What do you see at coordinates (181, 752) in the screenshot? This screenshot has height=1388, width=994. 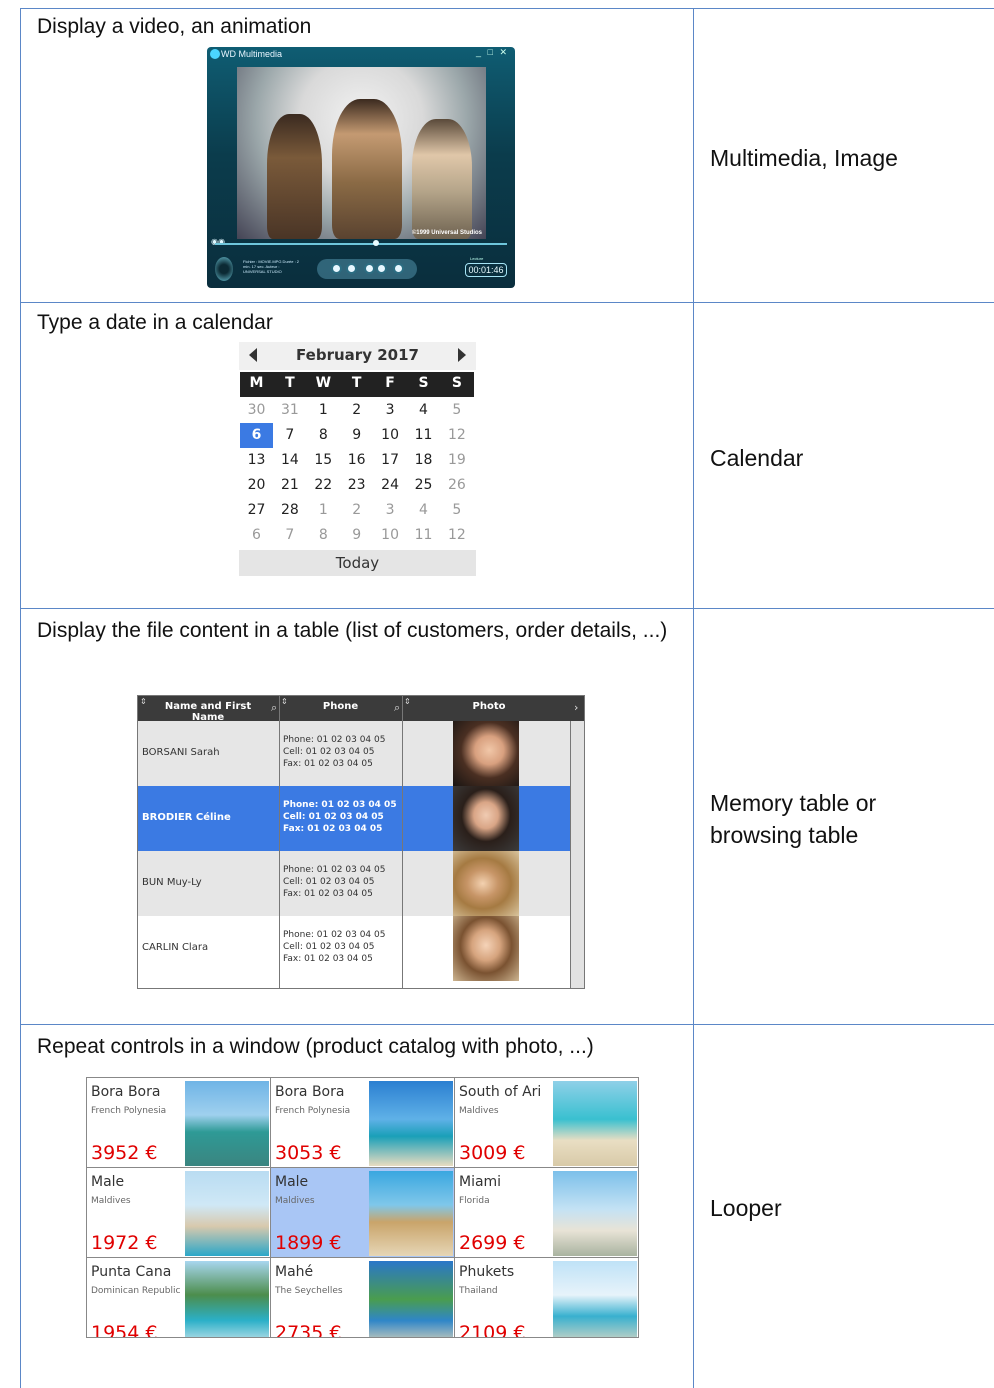 I see `customer-name: BORSANI Sarah` at bounding box center [181, 752].